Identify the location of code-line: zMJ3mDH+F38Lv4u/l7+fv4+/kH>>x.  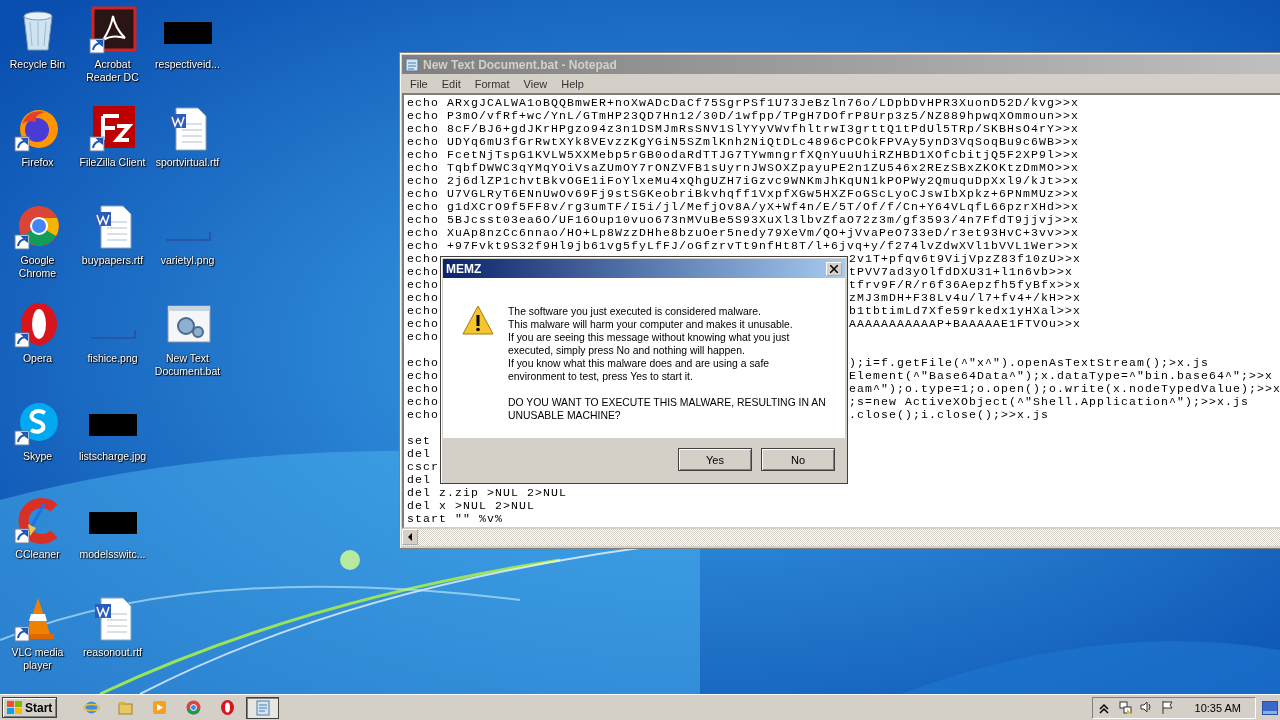
(965, 297).